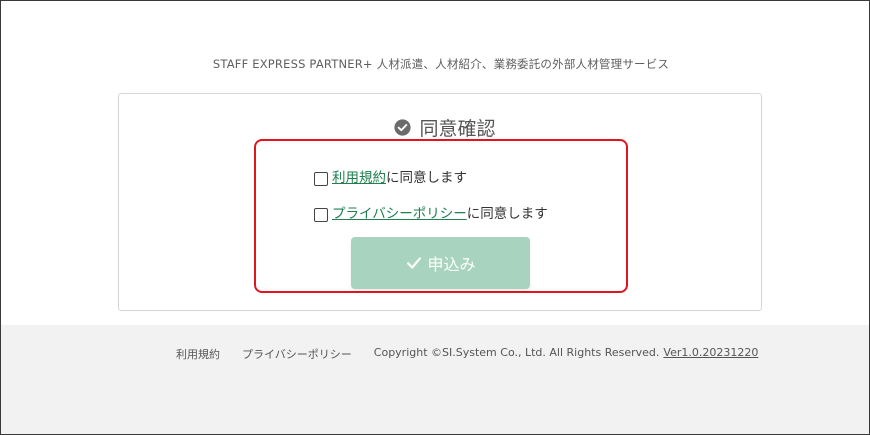  I want to click on submit-label: 申込み, so click(451, 264).